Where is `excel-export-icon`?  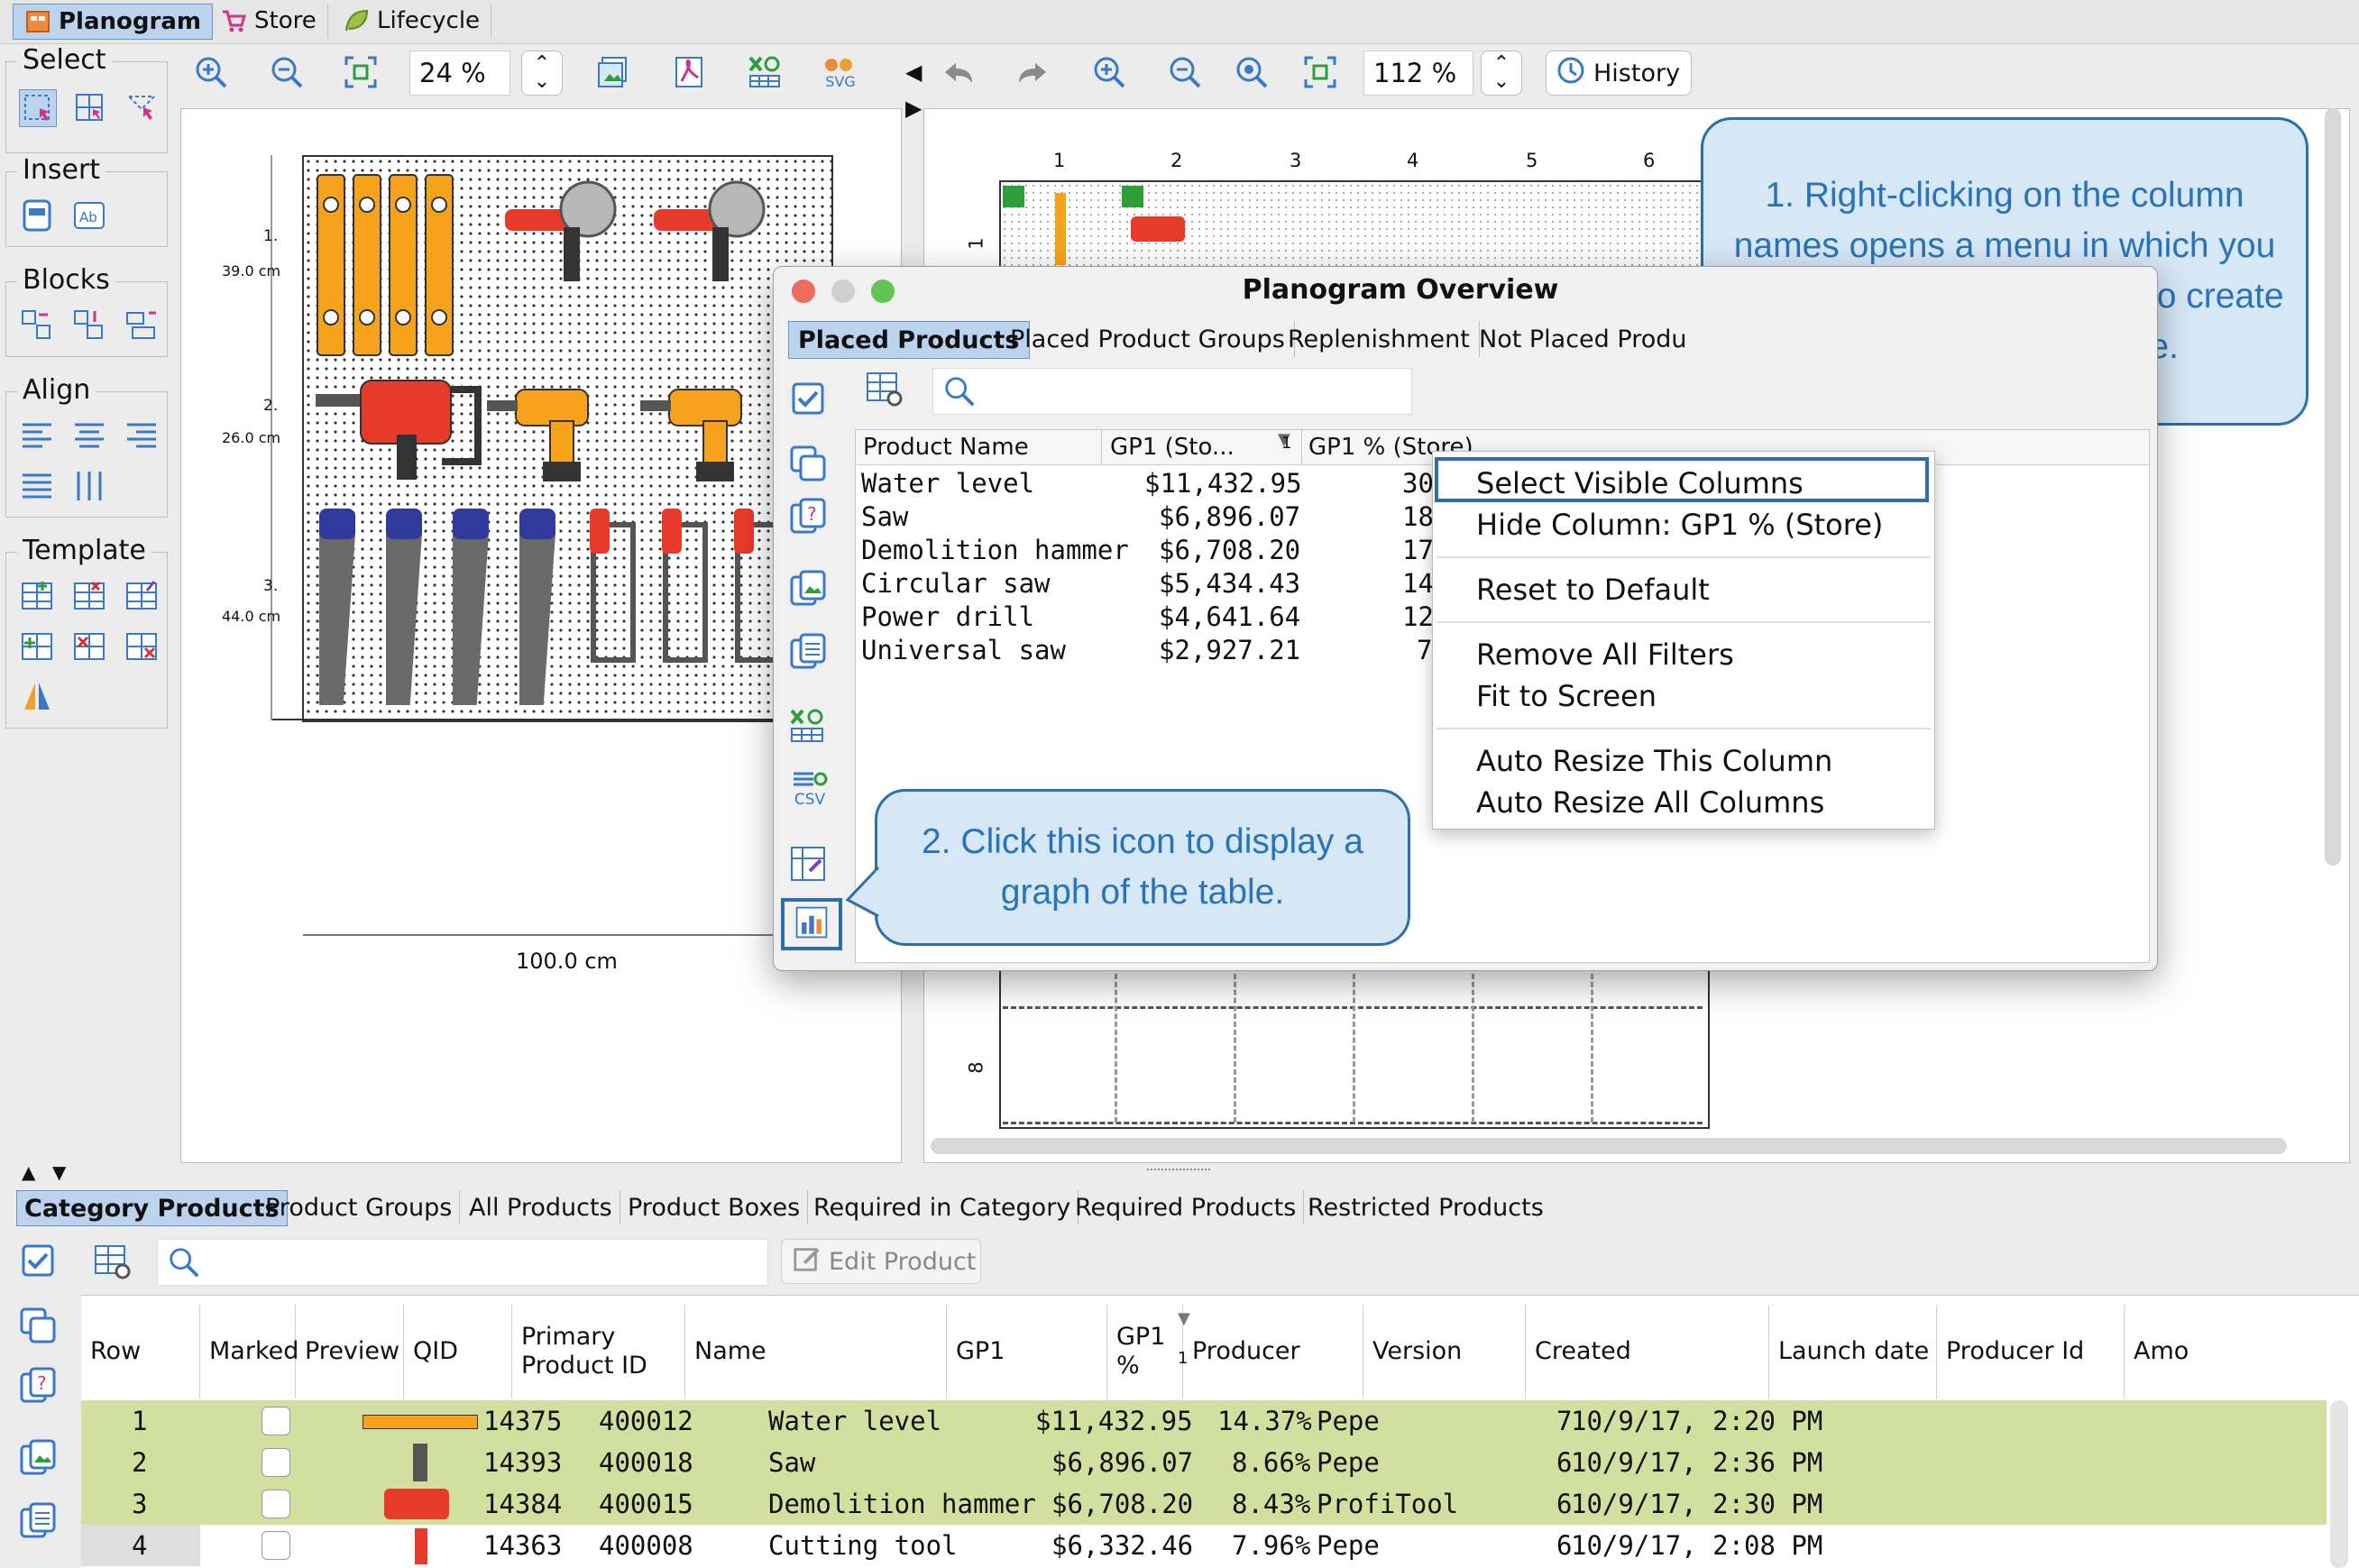
excel-export-icon is located at coordinates (809, 728).